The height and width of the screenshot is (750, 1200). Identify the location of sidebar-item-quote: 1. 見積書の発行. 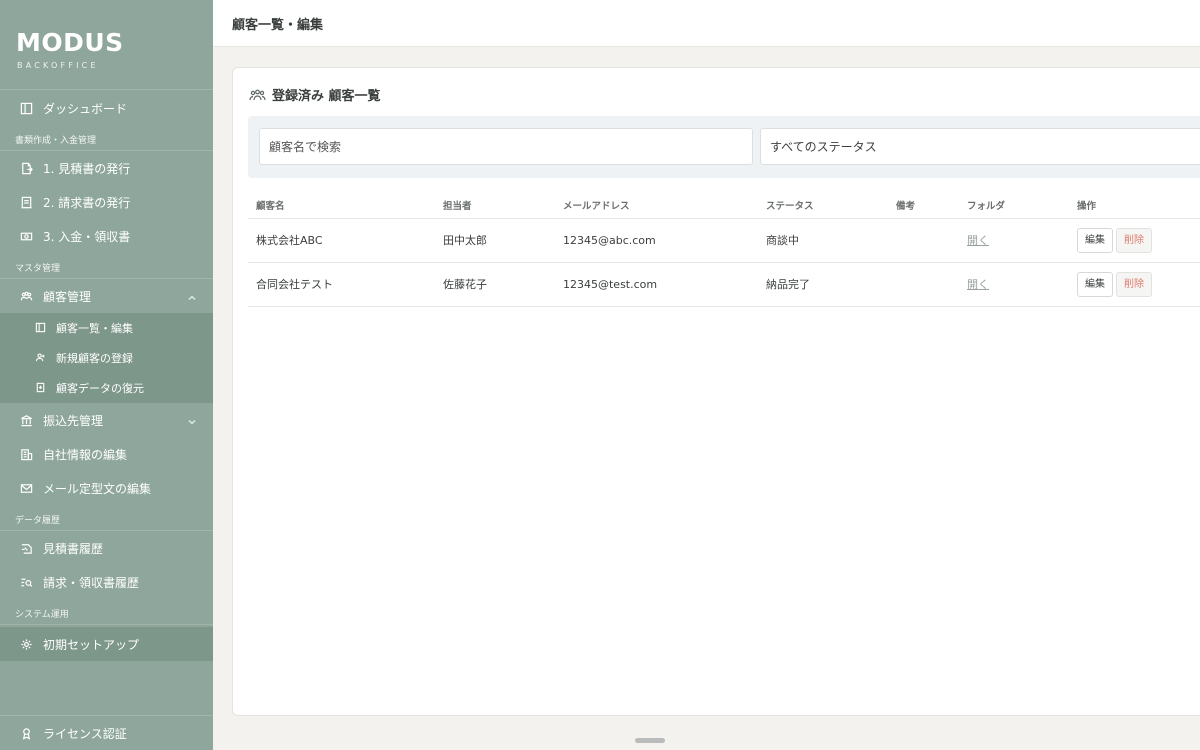
(106, 168).